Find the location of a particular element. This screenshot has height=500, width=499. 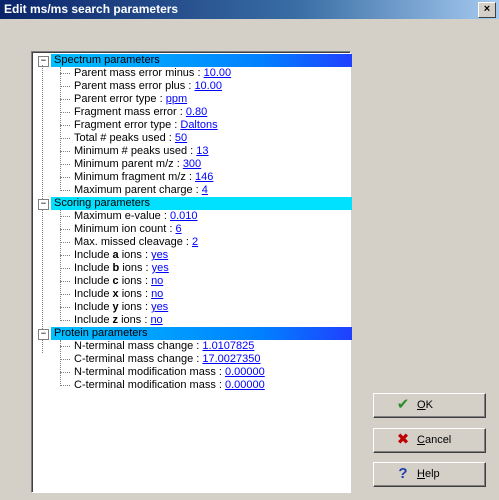

value-link: 4 is located at coordinates (205, 190).